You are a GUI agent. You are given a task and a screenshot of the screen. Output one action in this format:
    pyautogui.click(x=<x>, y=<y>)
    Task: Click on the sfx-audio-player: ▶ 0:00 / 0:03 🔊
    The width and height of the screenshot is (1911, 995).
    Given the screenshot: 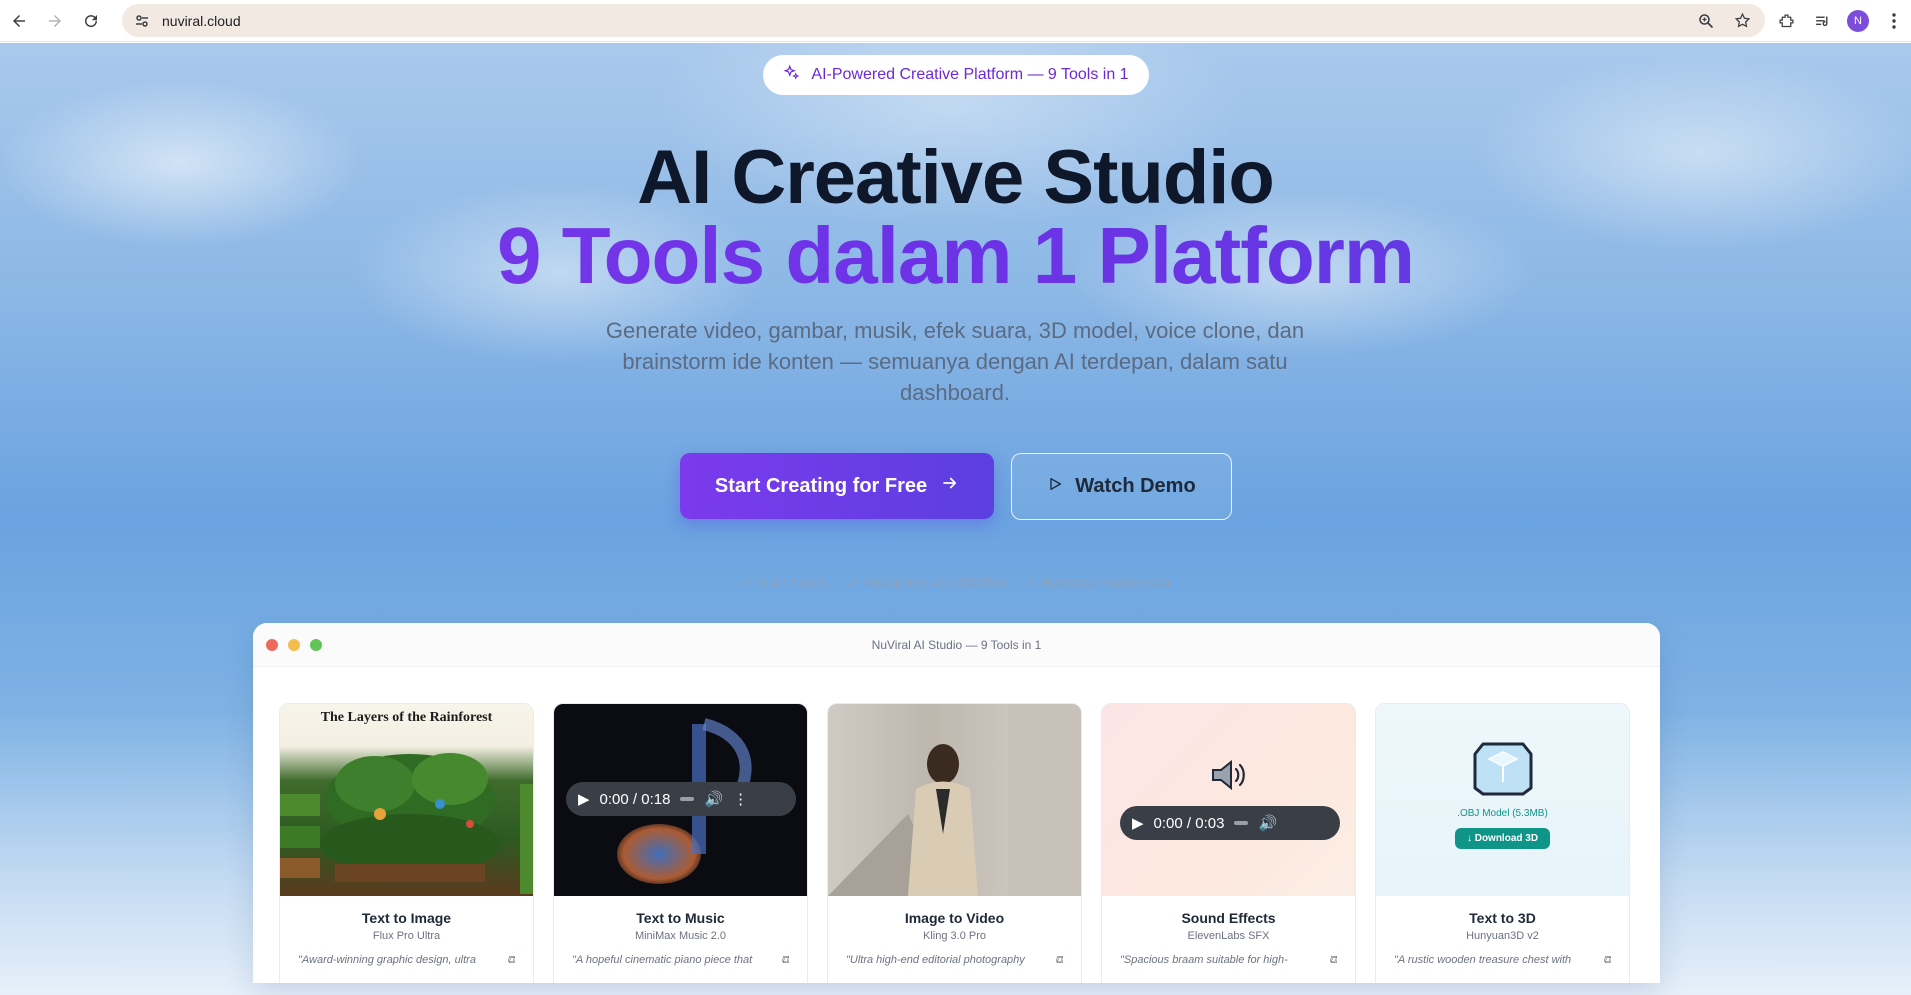 What is the action you would take?
    pyautogui.click(x=1230, y=823)
    